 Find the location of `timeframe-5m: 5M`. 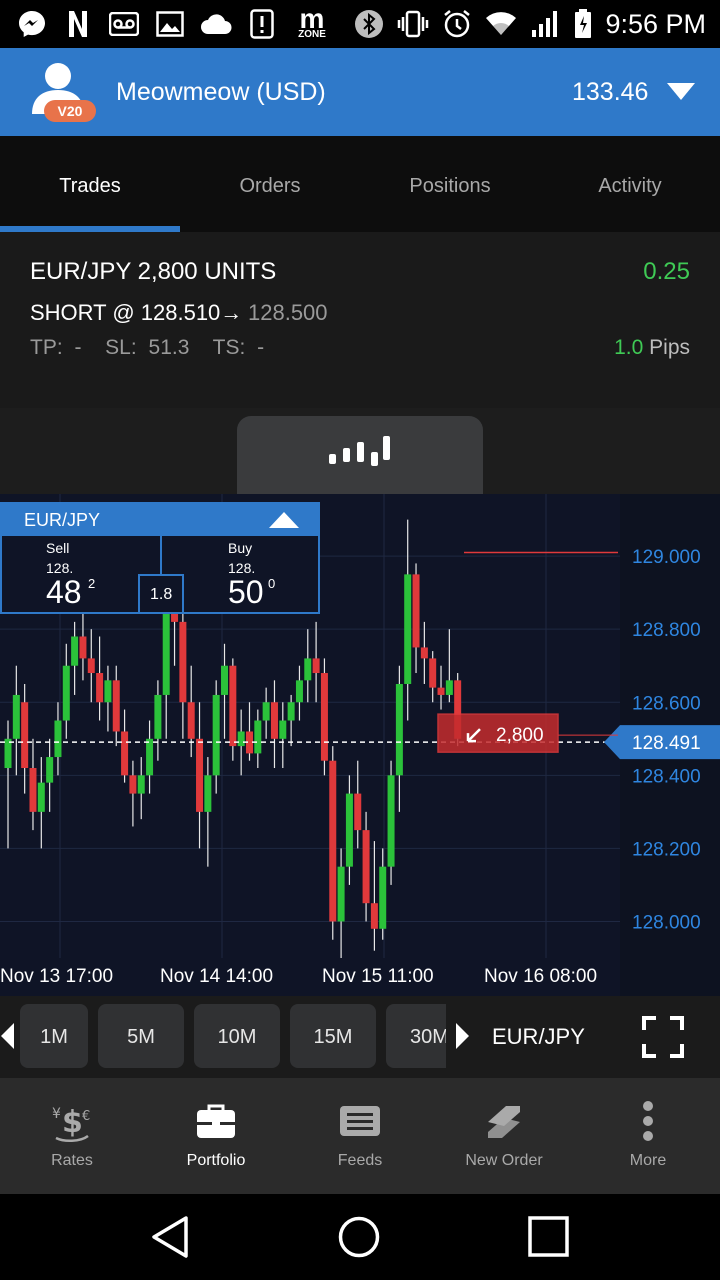

timeframe-5m: 5M is located at coordinates (141, 1036).